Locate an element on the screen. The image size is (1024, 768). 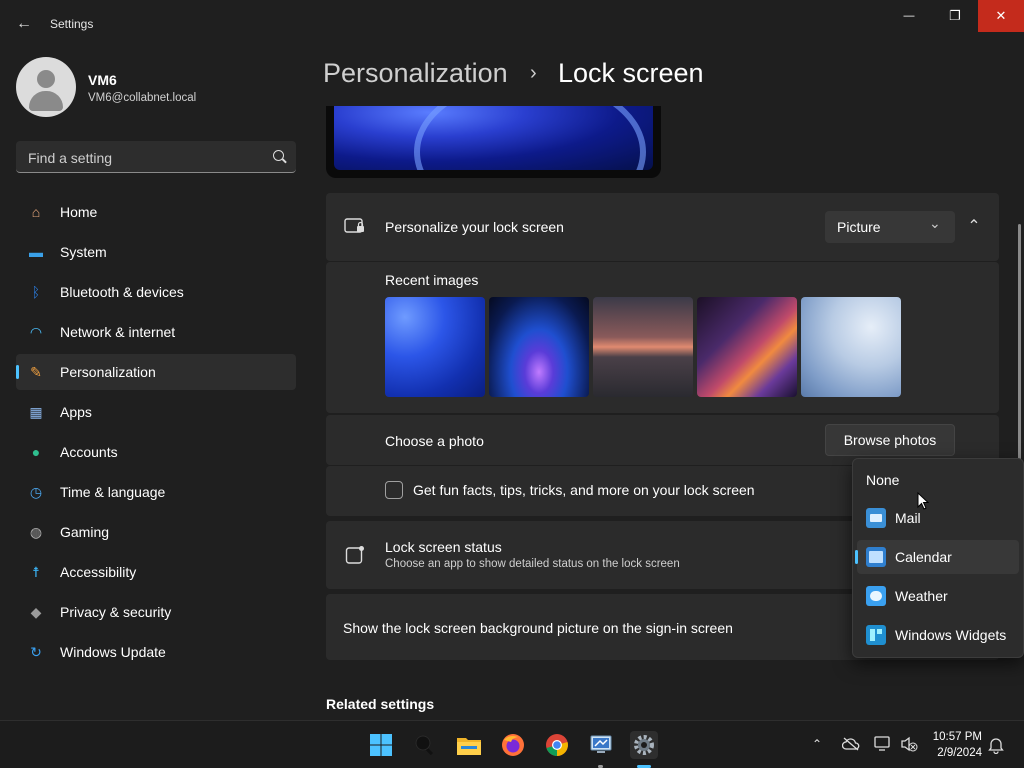
sidebar-item-accounts: ● Accounts is located at coordinates (156, 452).